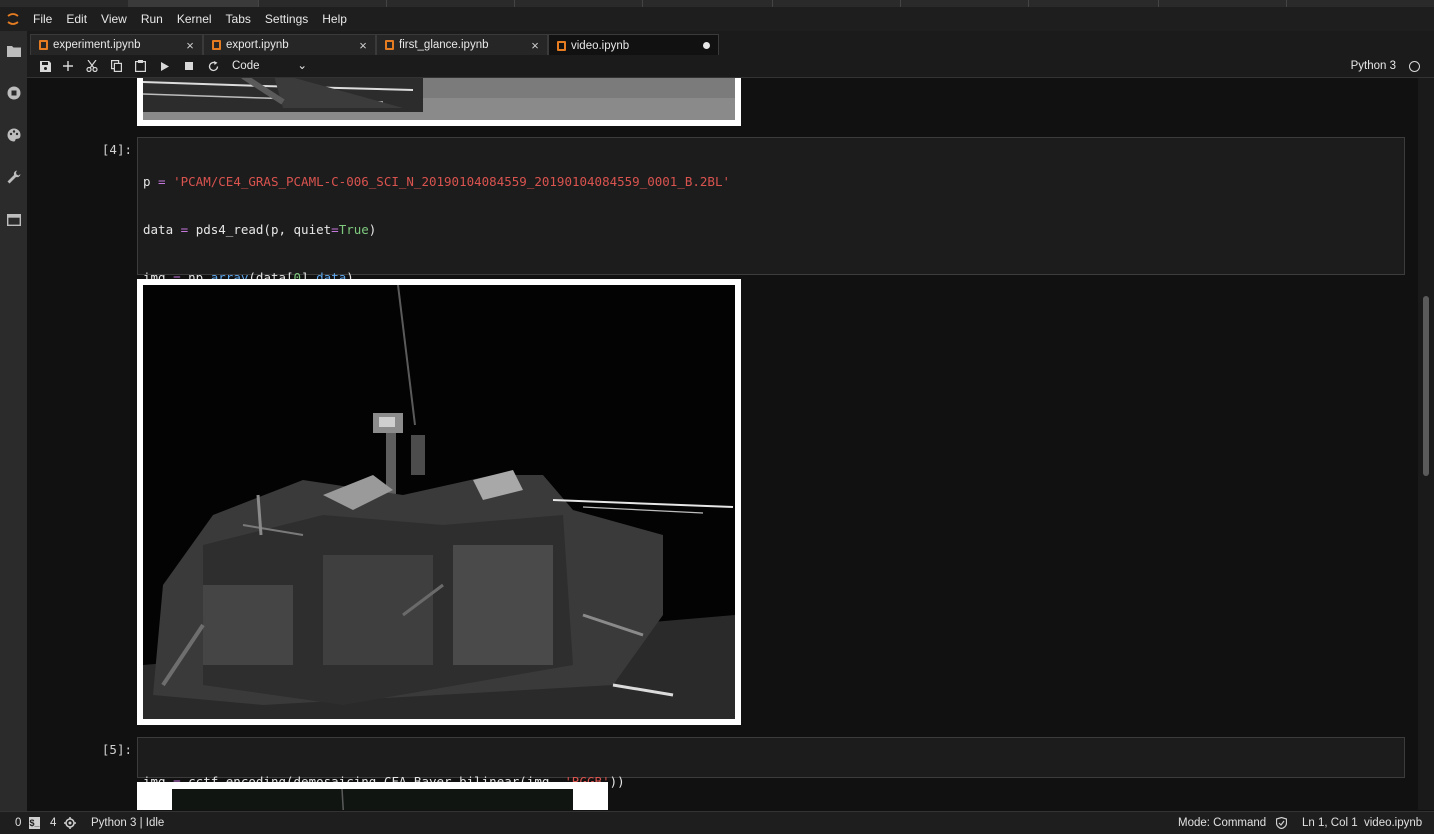 This screenshot has width=1434, height=834. Describe the element at coordinates (116, 66) in the screenshot. I see `copy-icon` at that location.